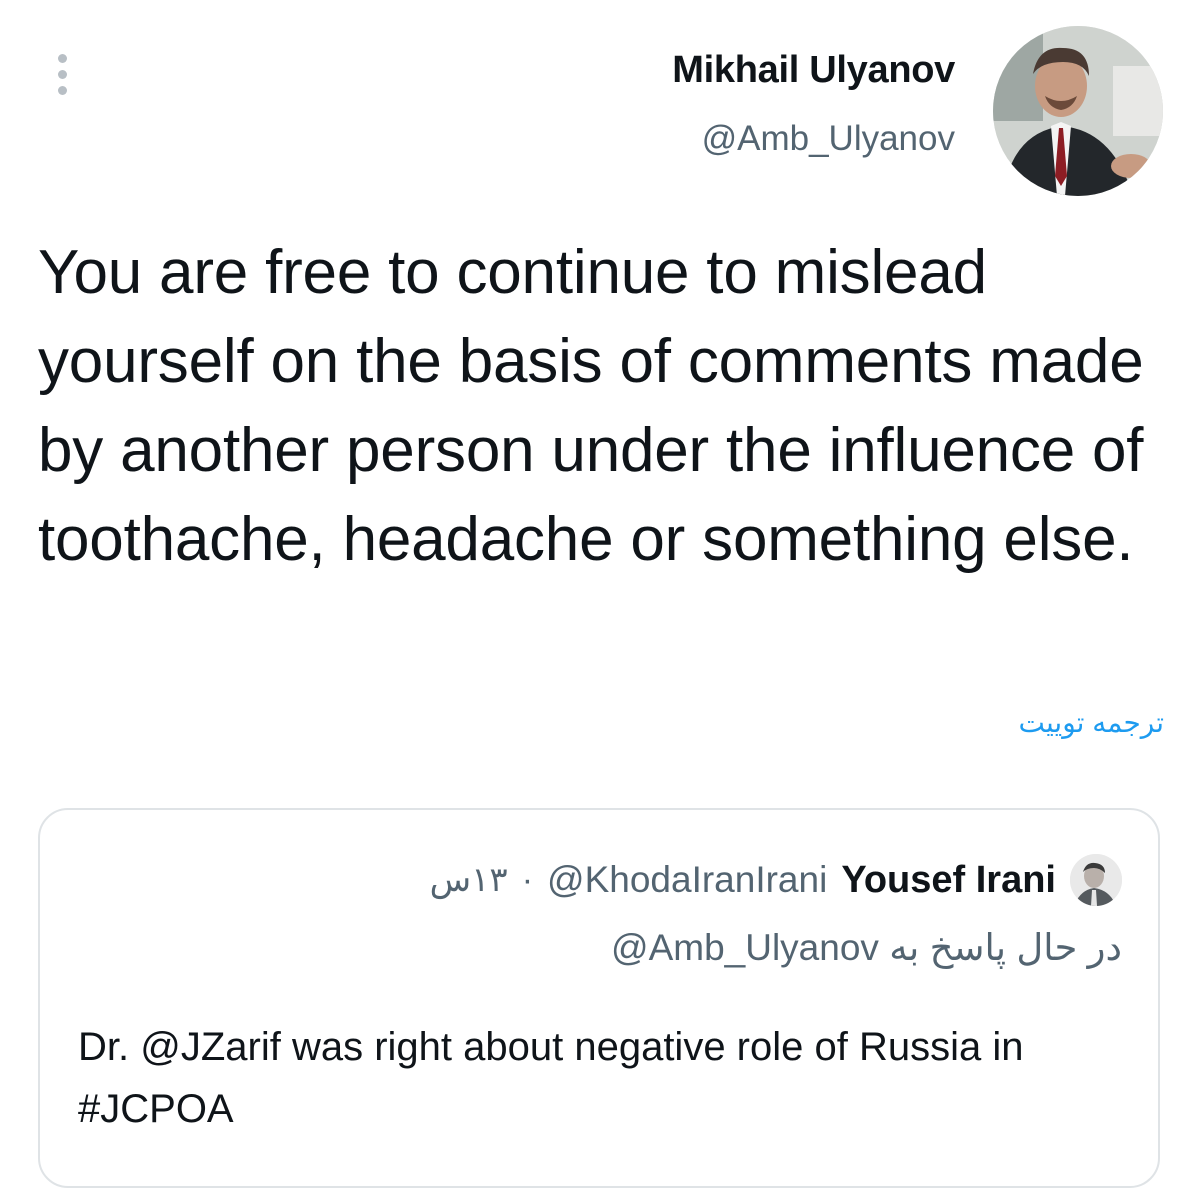  What do you see at coordinates (813, 139) in the screenshot?
I see `author-handle: @Amb_Ulyanov` at bounding box center [813, 139].